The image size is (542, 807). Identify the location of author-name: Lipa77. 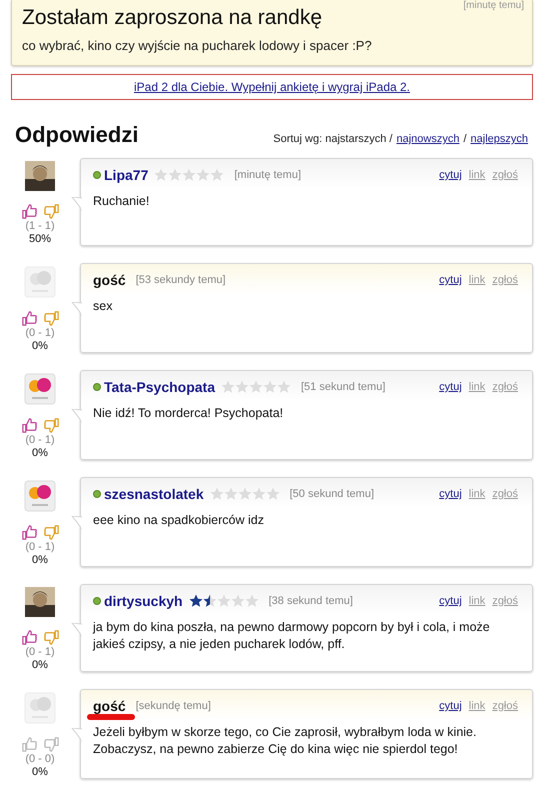
(126, 175).